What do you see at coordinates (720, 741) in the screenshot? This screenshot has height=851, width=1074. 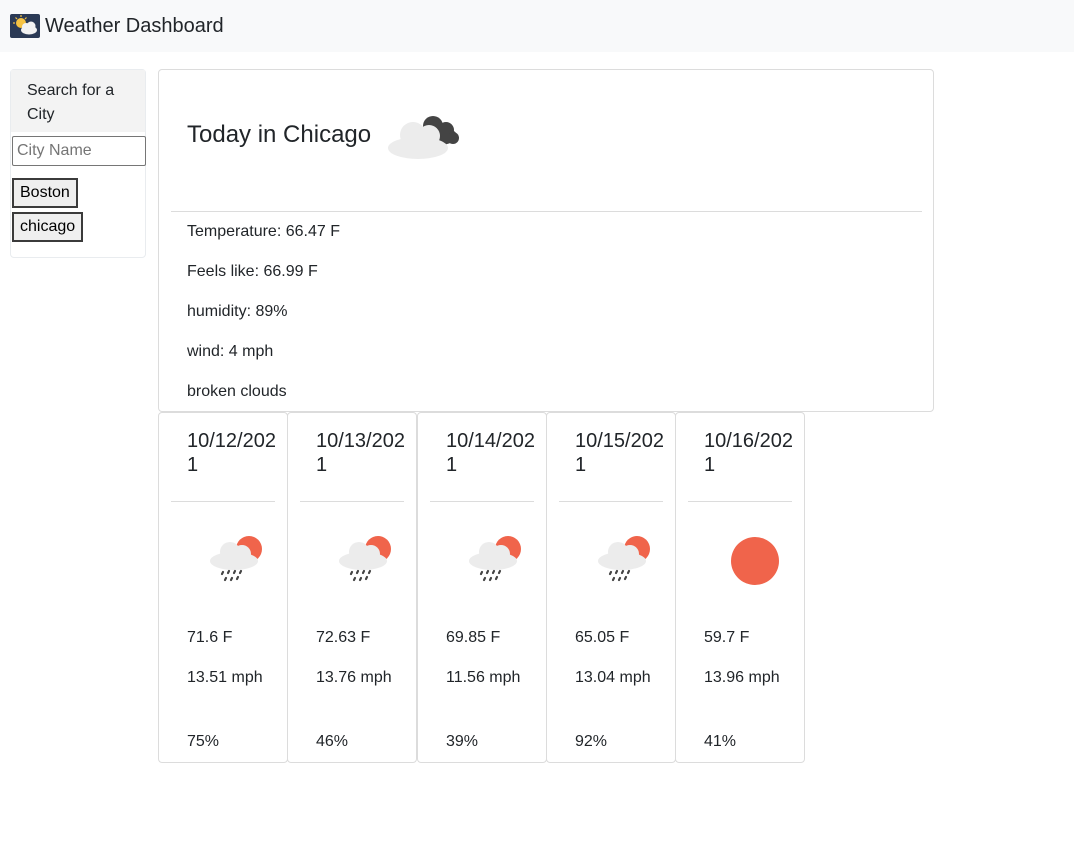 I see `forecast-humidity: 41%` at bounding box center [720, 741].